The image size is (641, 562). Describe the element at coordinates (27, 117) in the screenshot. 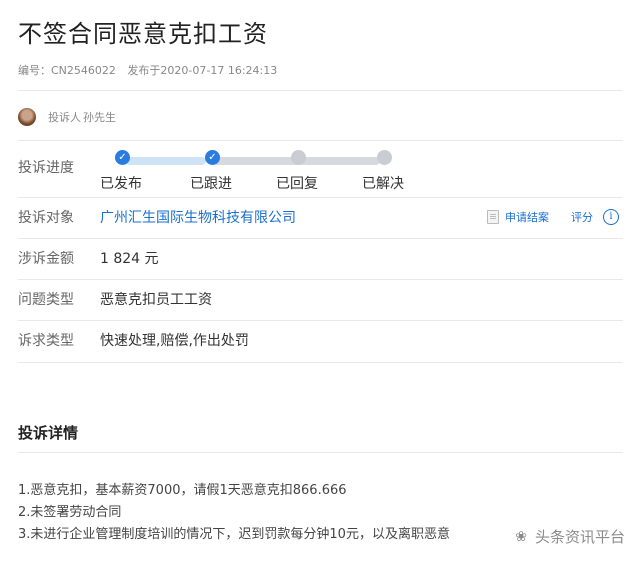

I see `avatar` at that location.